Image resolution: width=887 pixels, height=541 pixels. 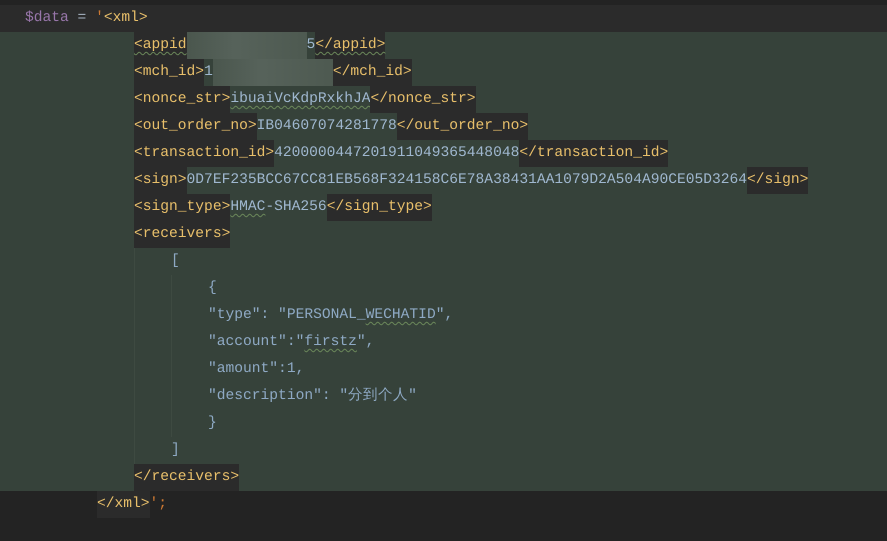 What do you see at coordinates (462, 126) in the screenshot?
I see `xml-tag: </out_order_no>` at bounding box center [462, 126].